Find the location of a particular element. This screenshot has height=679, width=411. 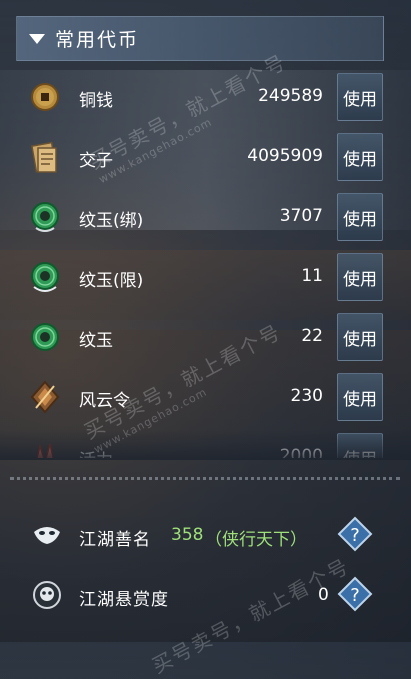

currency-amount: 249589 is located at coordinates (290, 96).